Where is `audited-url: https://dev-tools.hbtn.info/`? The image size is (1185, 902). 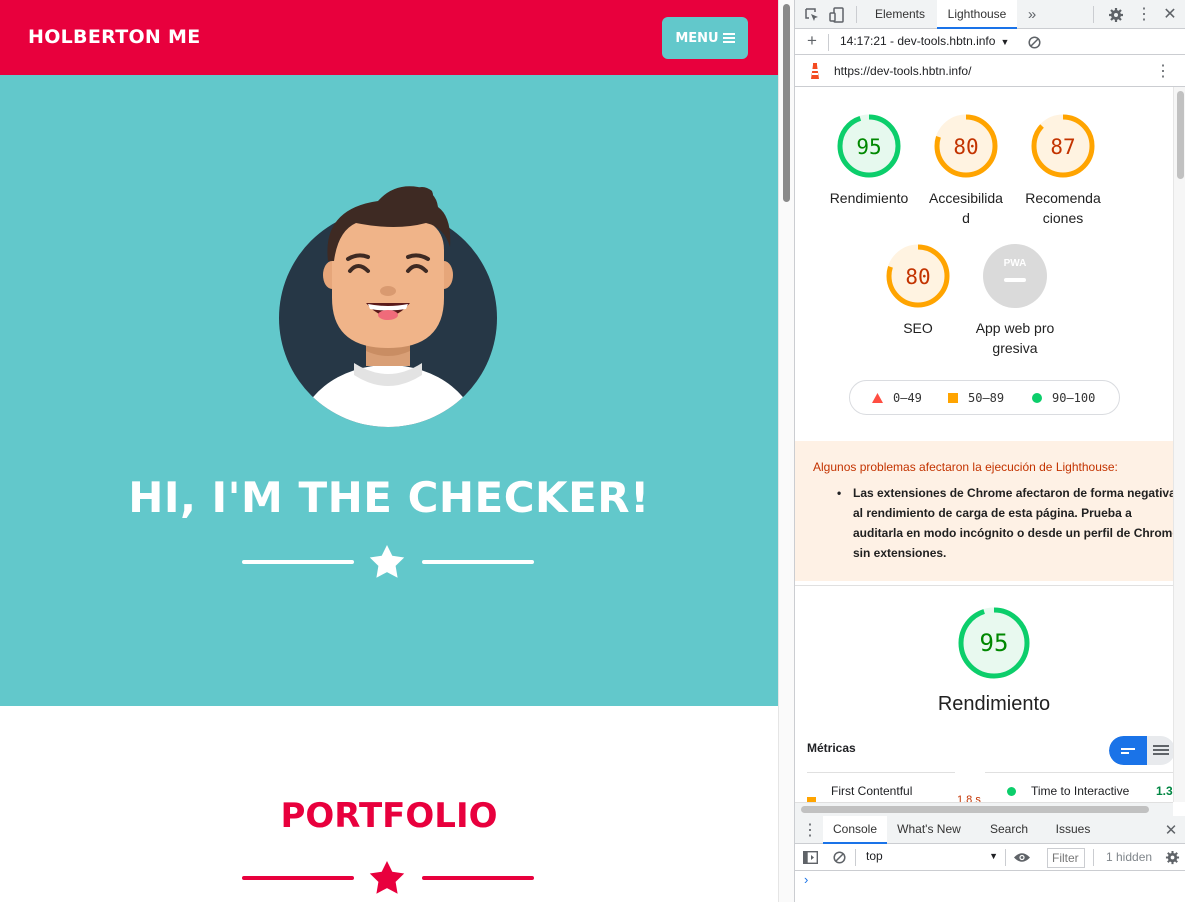 audited-url: https://dev-tools.hbtn.info/ is located at coordinates (902, 71).